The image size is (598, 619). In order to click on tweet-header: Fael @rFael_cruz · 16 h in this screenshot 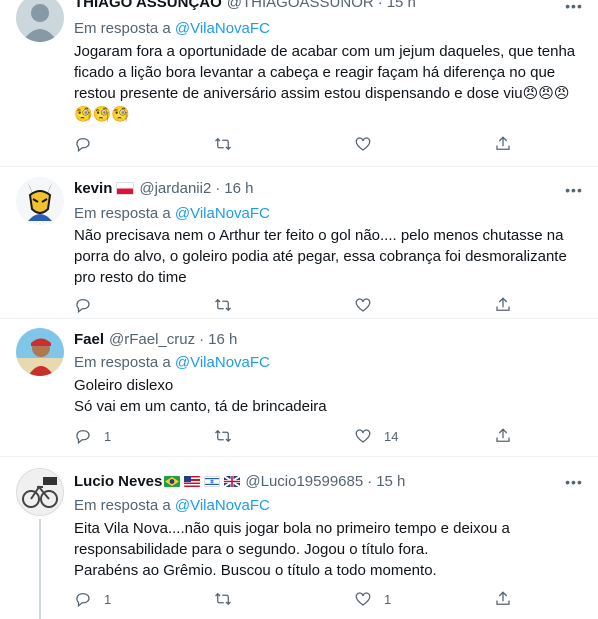, I will do `click(155, 339)`.